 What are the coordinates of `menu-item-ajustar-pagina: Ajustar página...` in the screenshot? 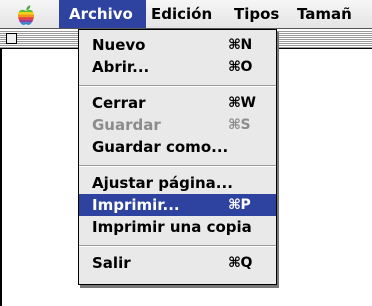 It's located at (177, 183).